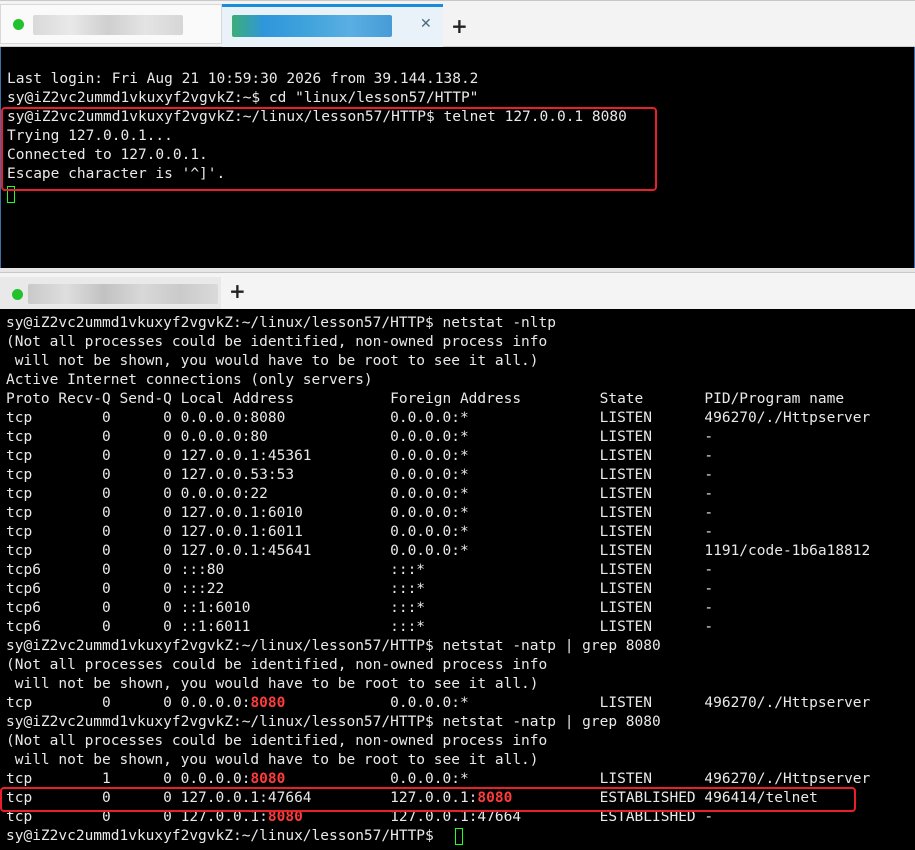 This screenshot has width=915, height=850. What do you see at coordinates (459, 836) in the screenshot?
I see `terminal-cursor` at bounding box center [459, 836].